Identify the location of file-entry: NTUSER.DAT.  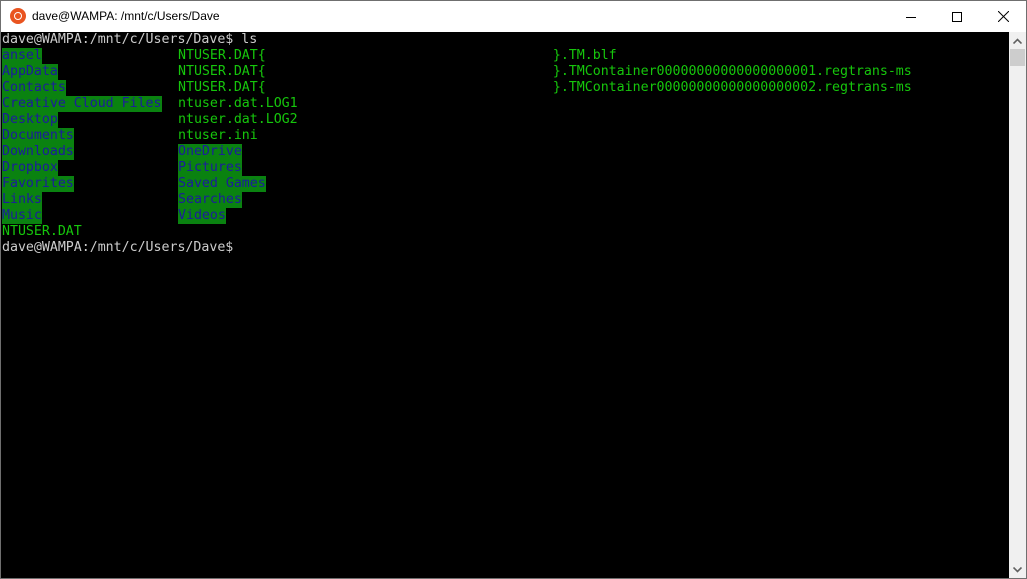
(42, 231).